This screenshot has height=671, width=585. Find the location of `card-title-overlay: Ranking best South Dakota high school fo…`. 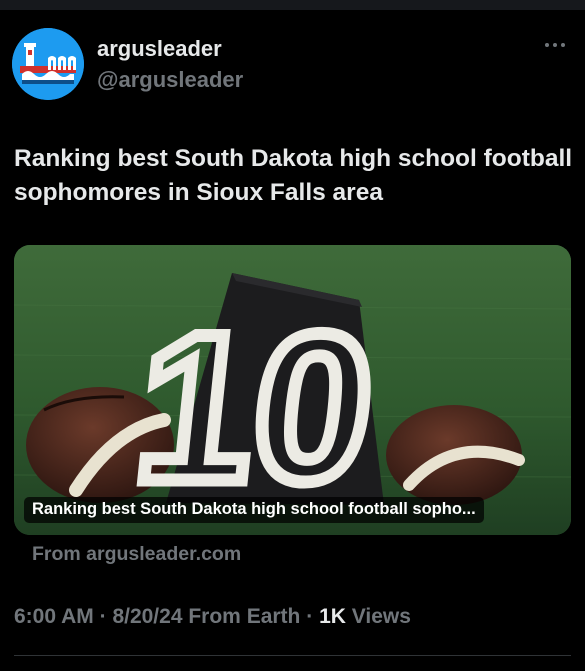

card-title-overlay: Ranking best South Dakota high school fo… is located at coordinates (254, 510).